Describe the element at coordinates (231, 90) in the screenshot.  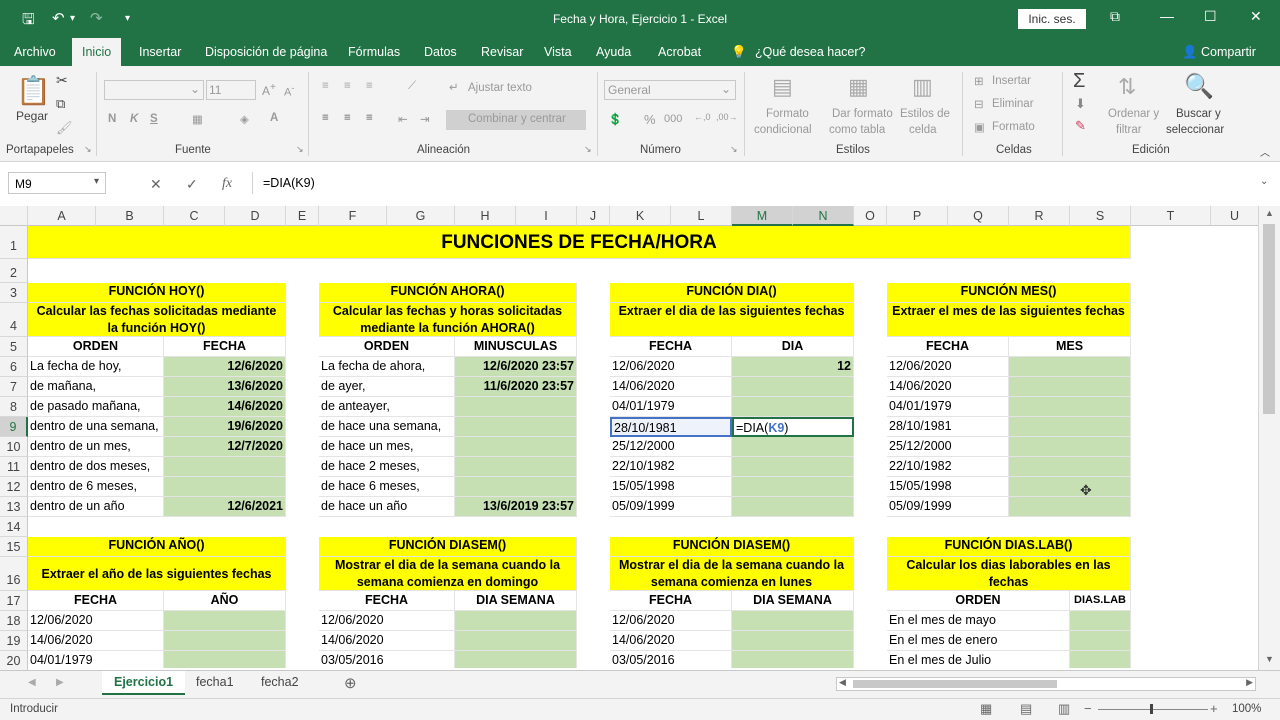
I see `font-size-box: 11` at that location.